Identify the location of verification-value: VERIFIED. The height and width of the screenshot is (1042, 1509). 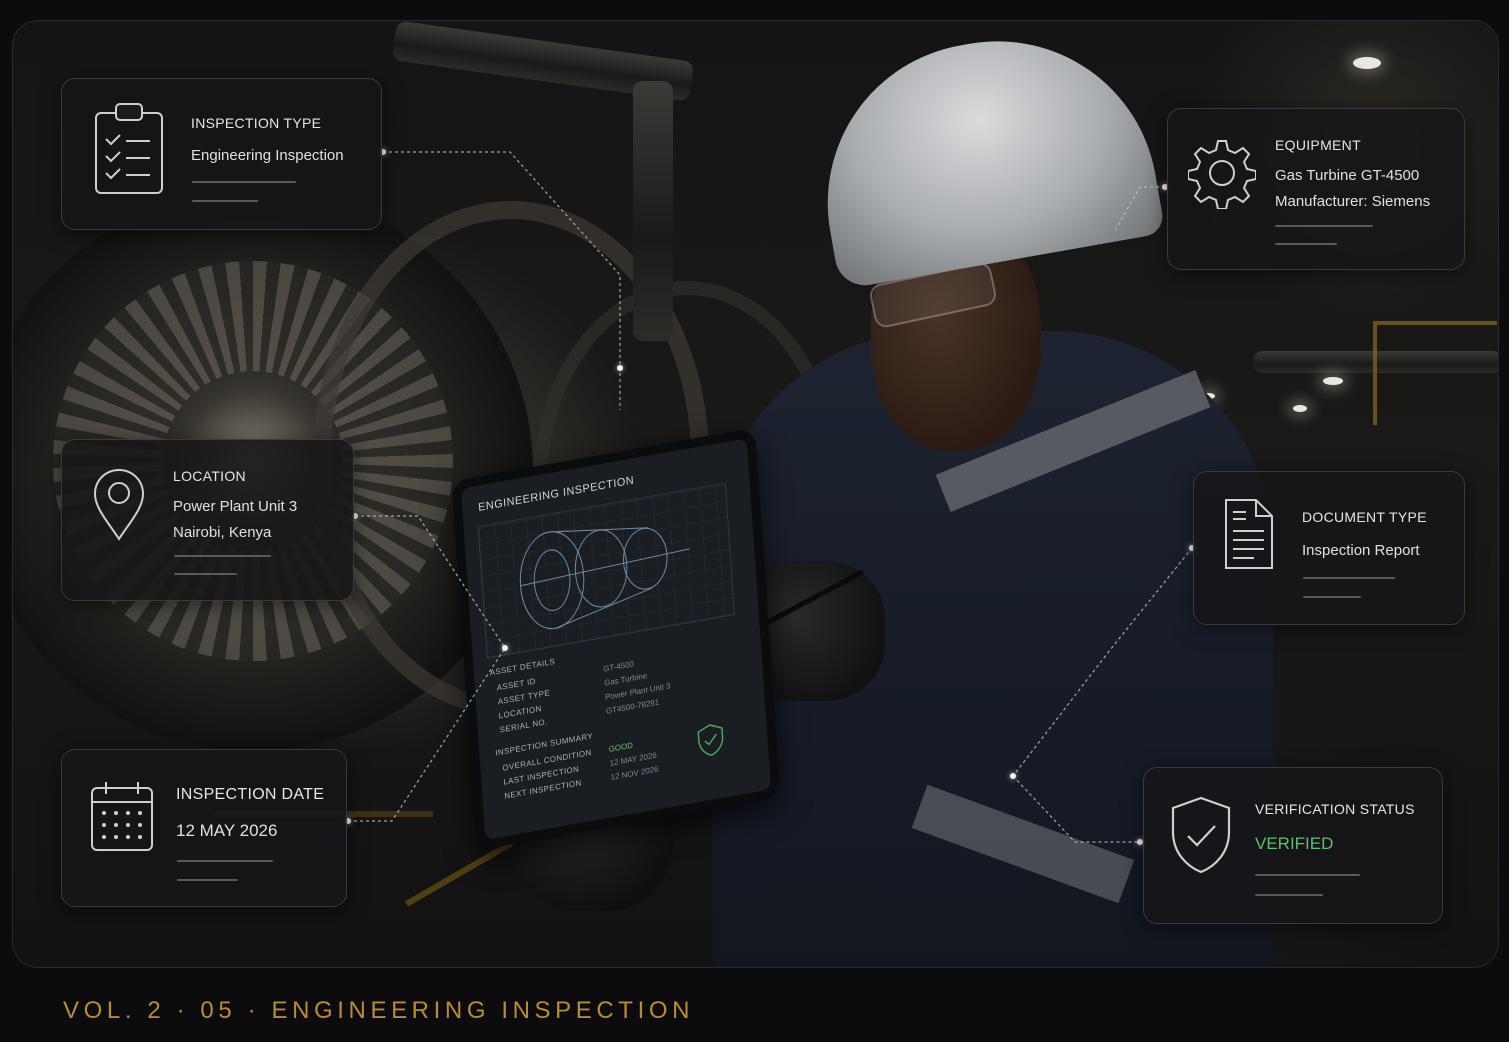
(1294, 843).